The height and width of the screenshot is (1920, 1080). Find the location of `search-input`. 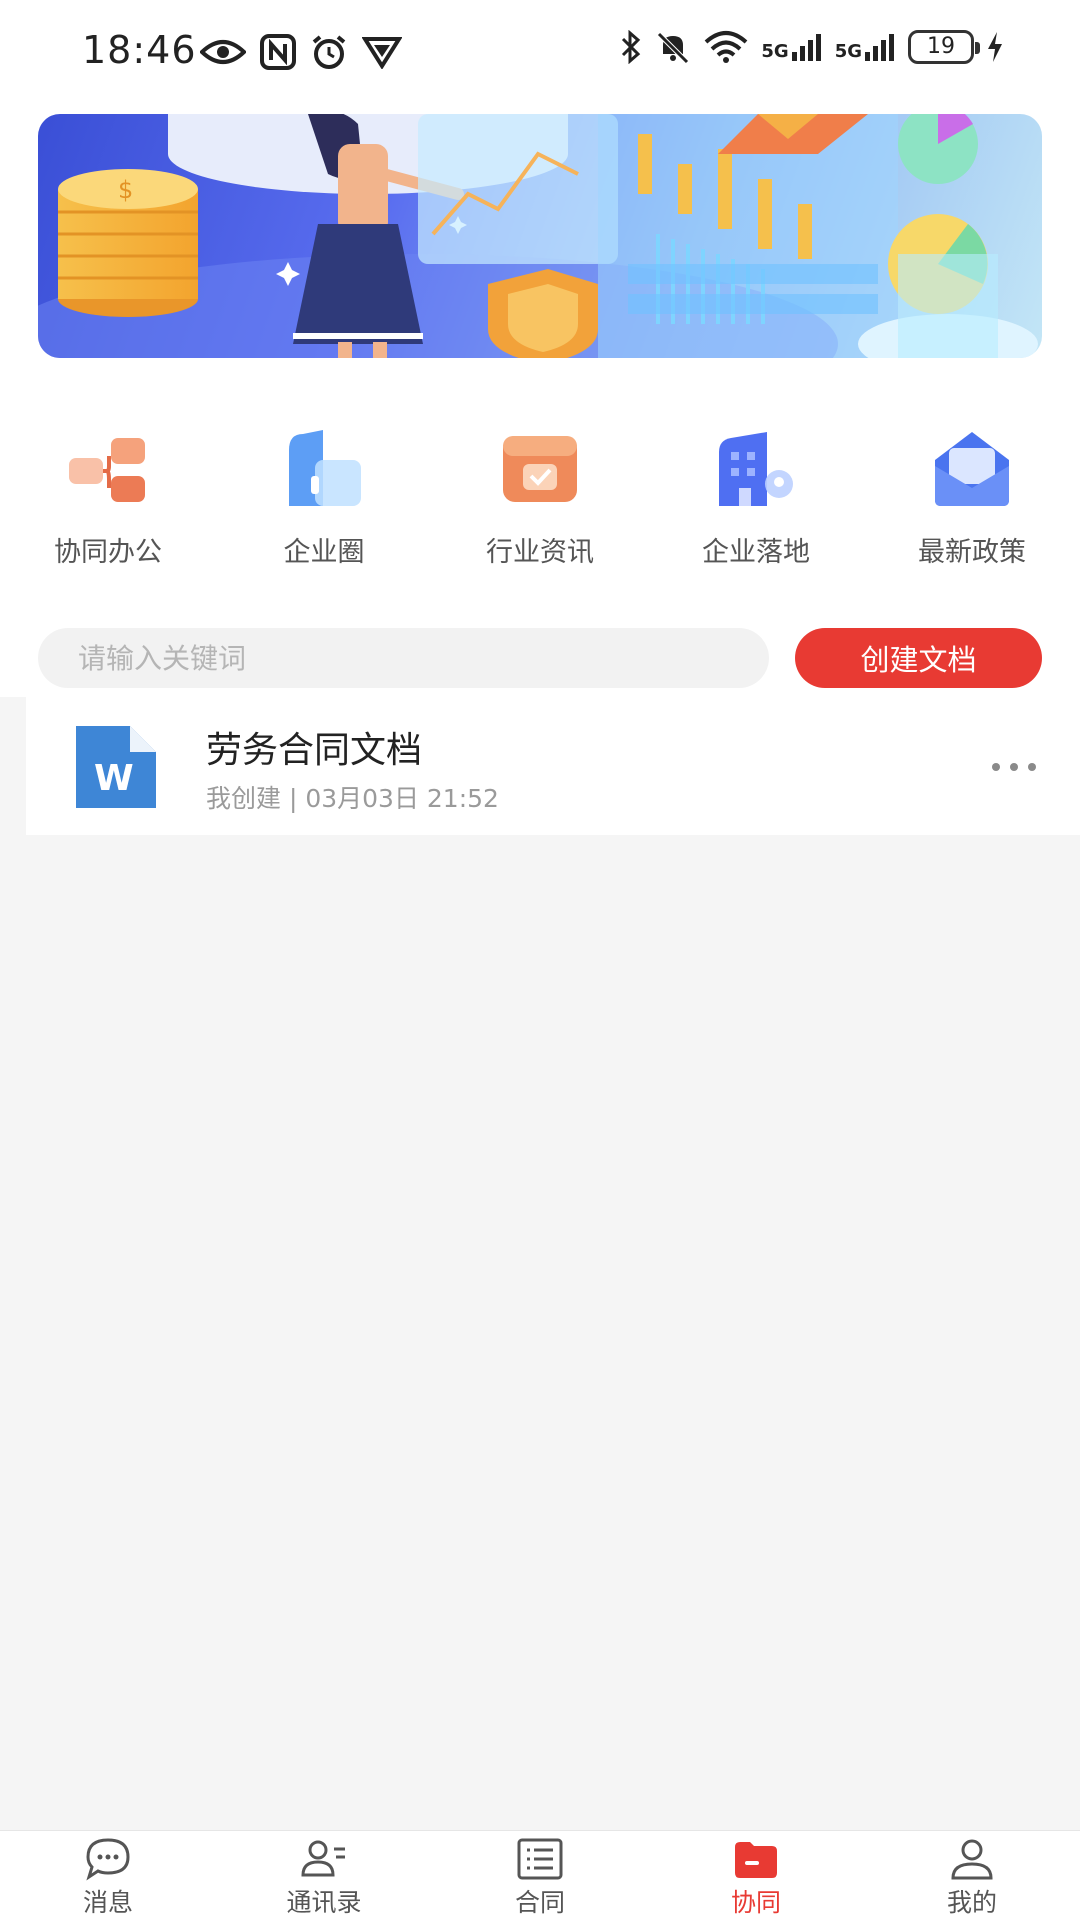

search-input is located at coordinates (403, 658).